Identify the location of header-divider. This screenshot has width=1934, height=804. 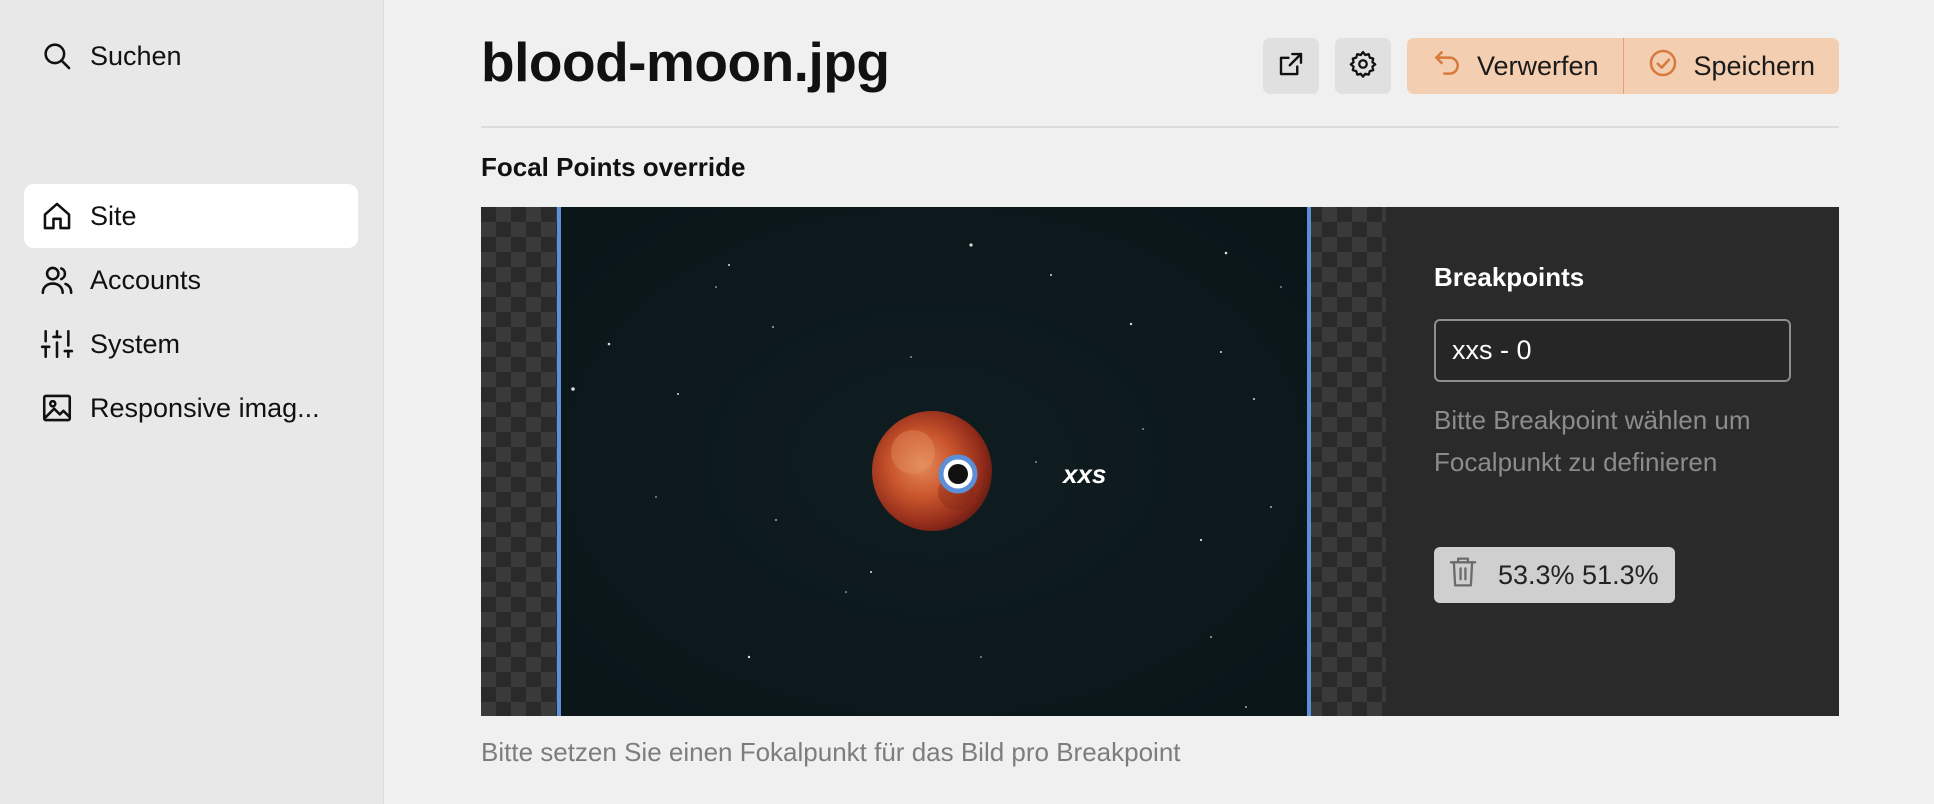
(1160, 127).